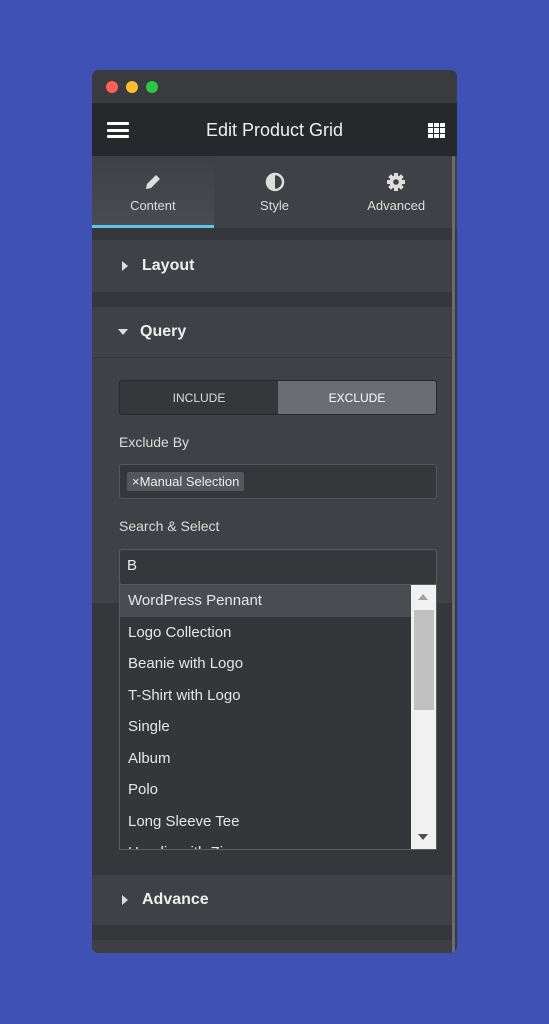  What do you see at coordinates (272, 900) in the screenshot?
I see `section-advance: Advance` at bounding box center [272, 900].